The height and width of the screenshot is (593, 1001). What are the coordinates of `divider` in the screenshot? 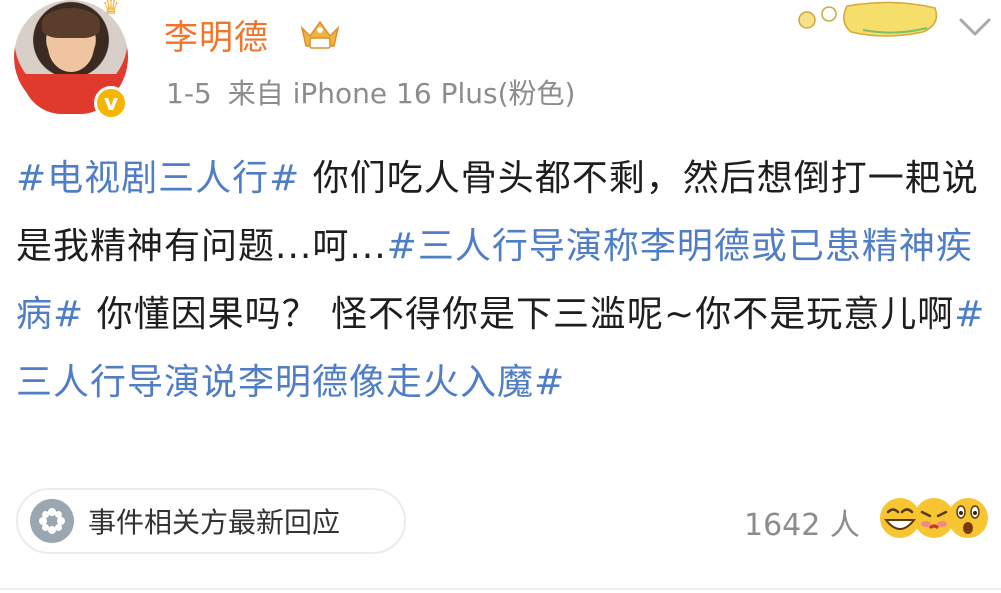 It's located at (500, 589).